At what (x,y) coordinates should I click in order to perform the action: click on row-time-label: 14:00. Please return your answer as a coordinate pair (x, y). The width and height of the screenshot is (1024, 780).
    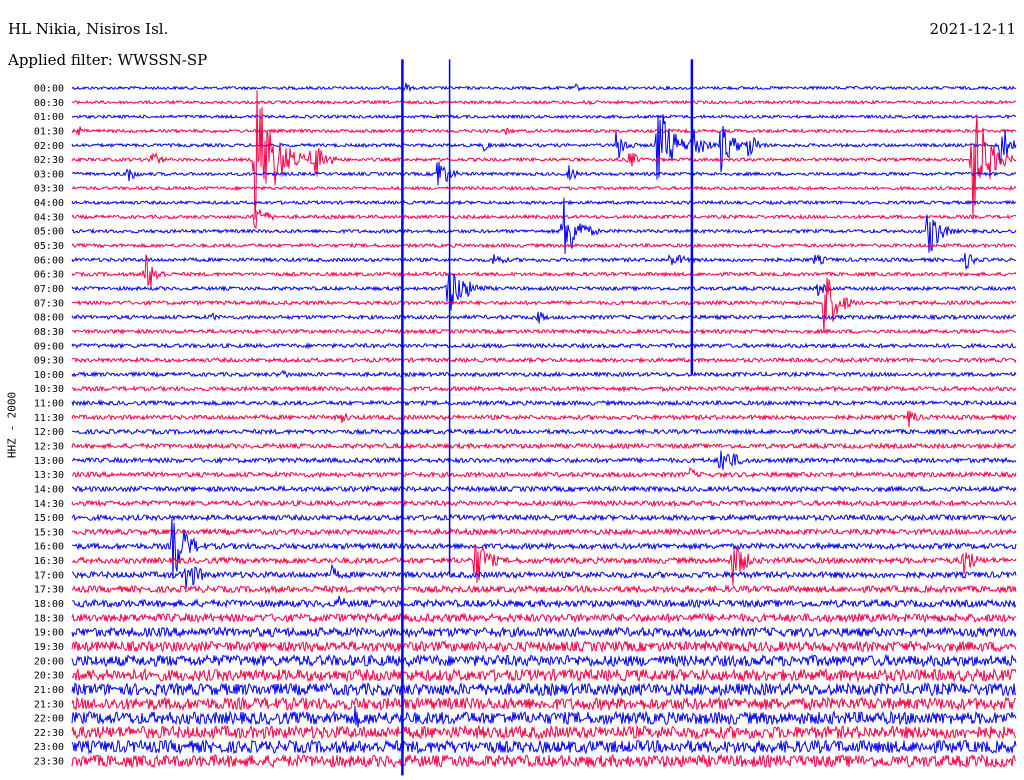
    Looking at the image, I should click on (49, 489).